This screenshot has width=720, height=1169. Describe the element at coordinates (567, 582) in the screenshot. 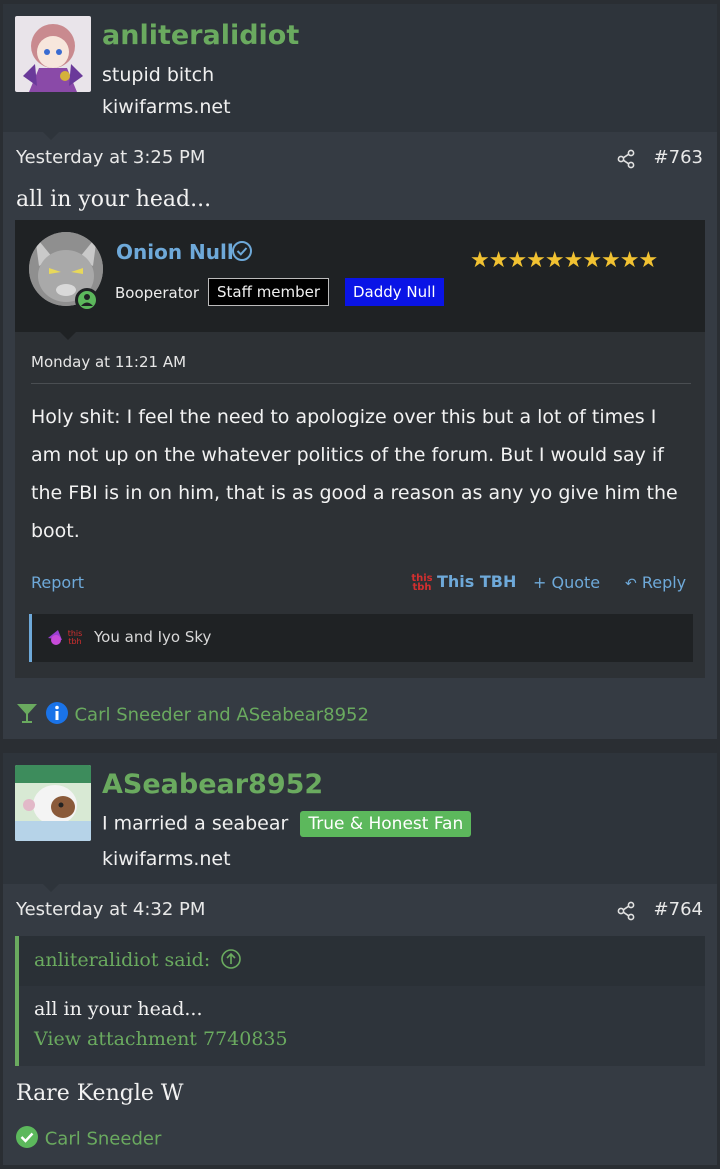

I see `embed-quote: + Quote` at that location.